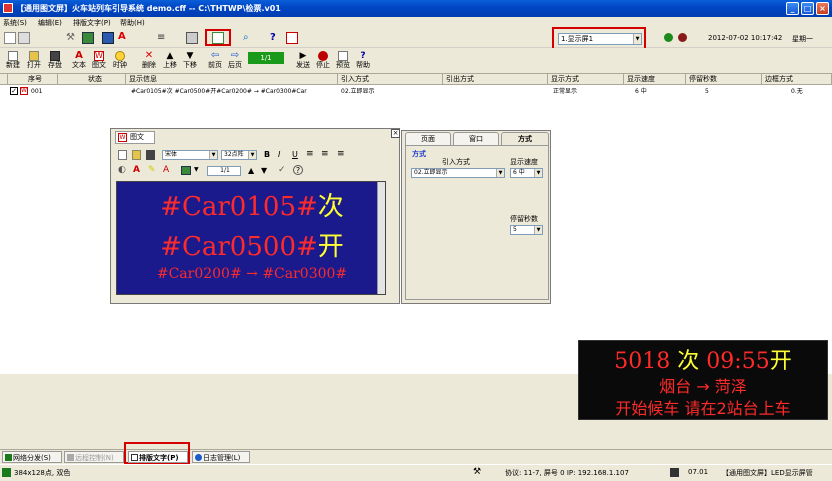 The width and height of the screenshot is (832, 481). I want to click on maximize-button: □, so click(807, 8).